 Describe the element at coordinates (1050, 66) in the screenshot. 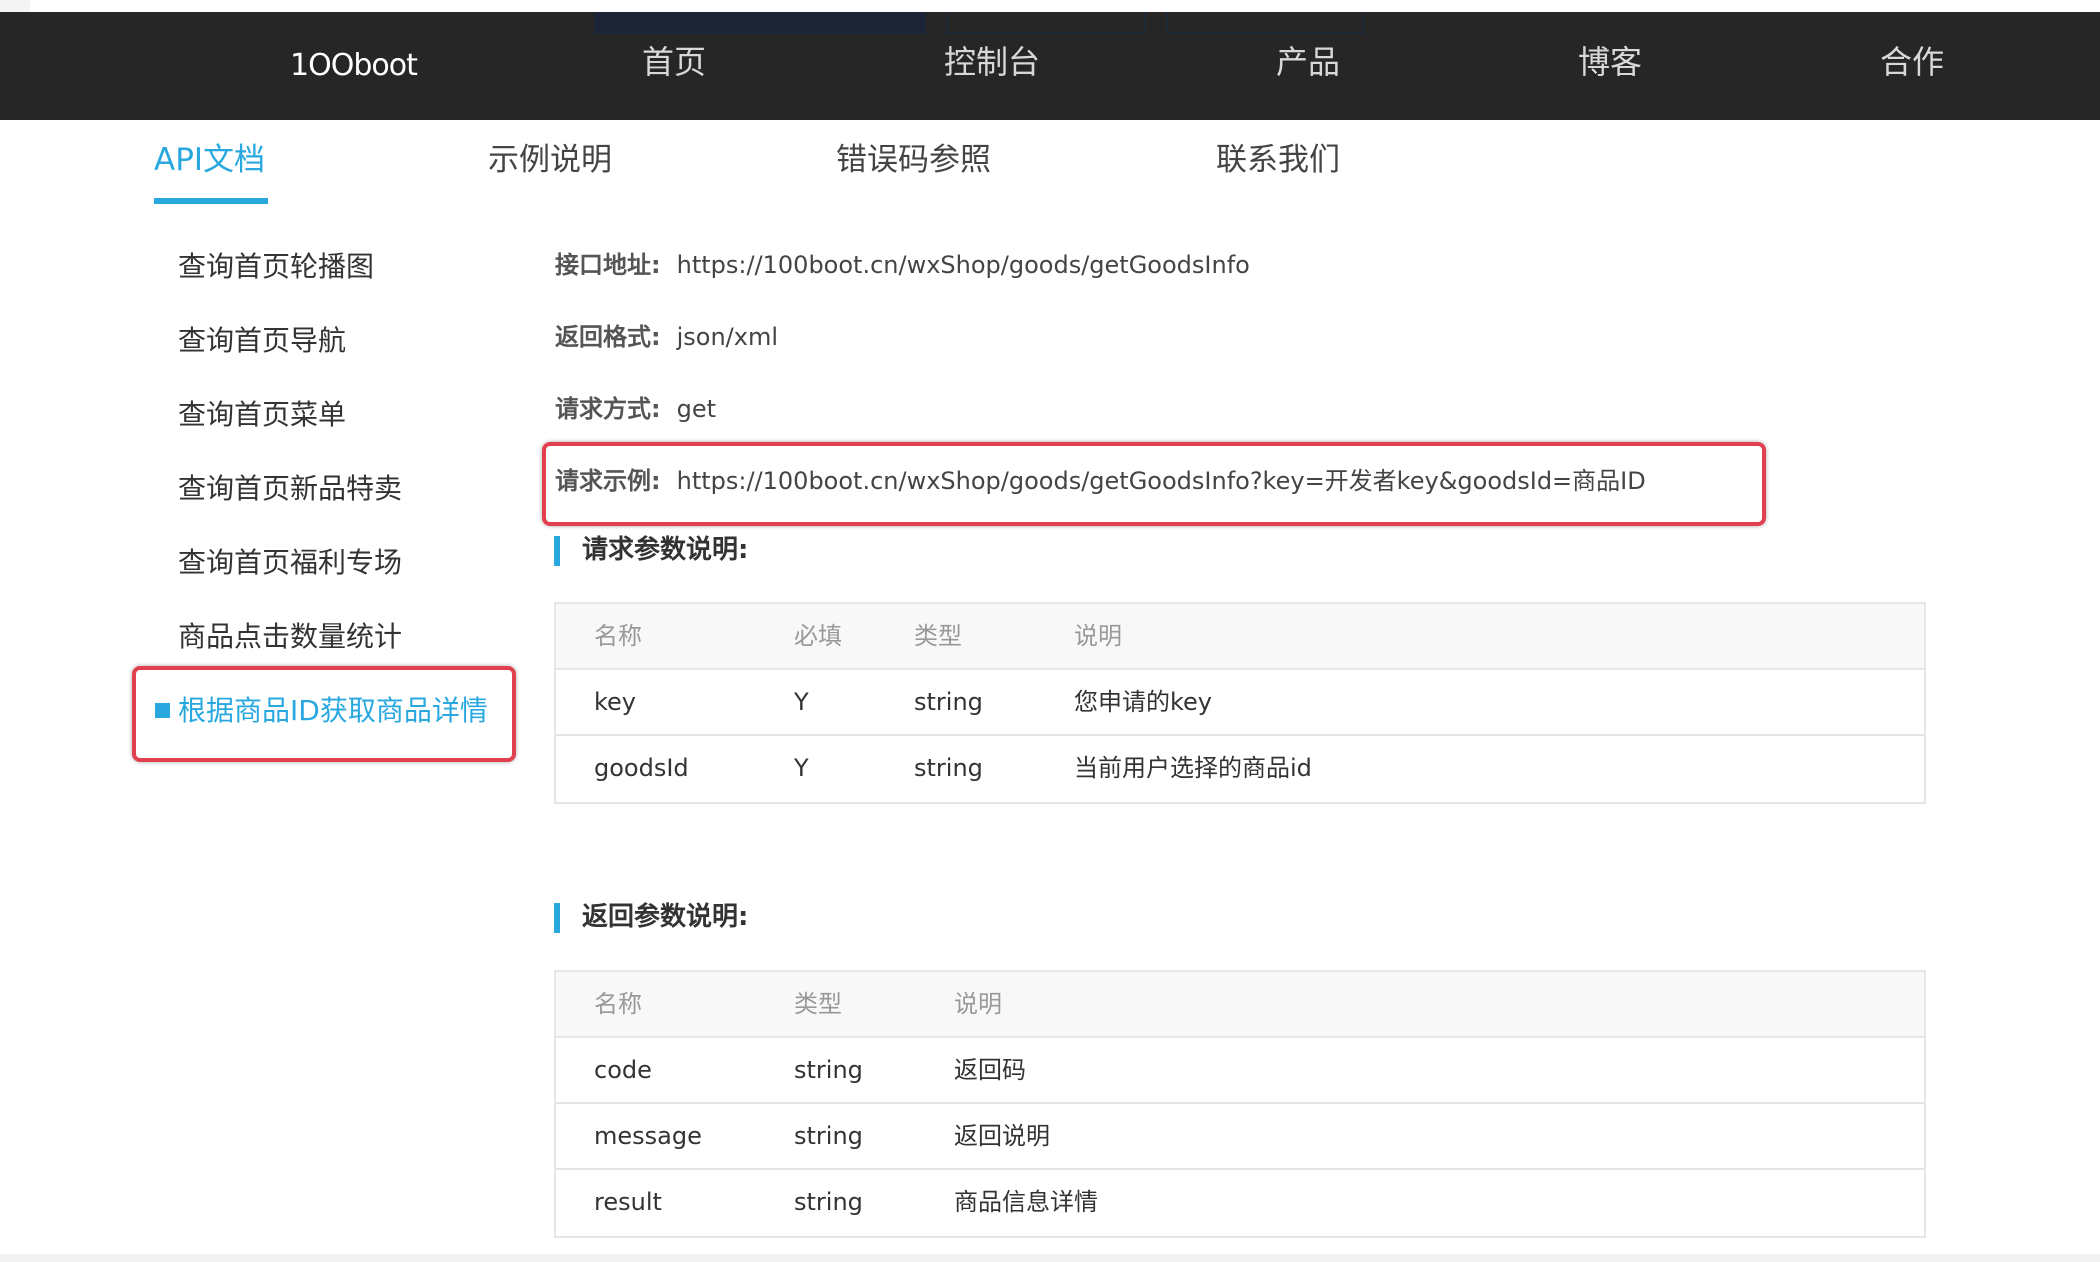

I see `top-navbar: 1OOboot 首页 控制台 产品 博客 合作` at that location.